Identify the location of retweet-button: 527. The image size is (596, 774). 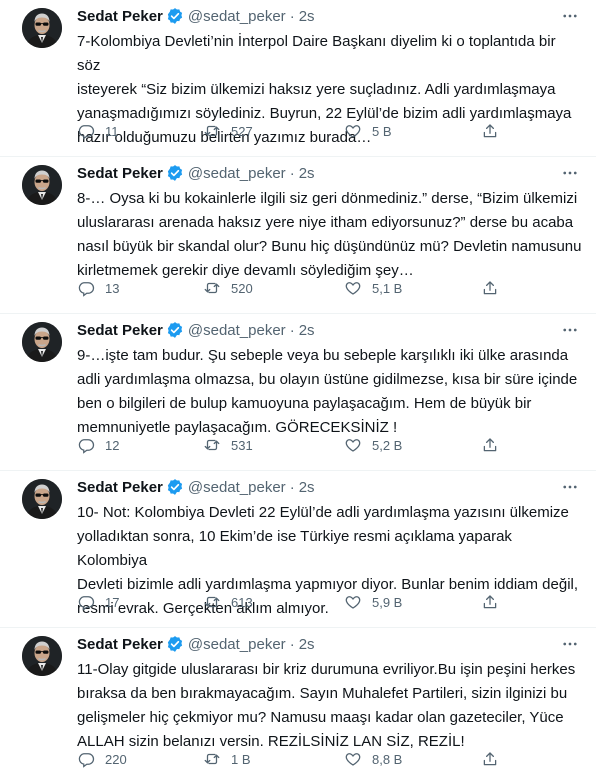
(228, 131).